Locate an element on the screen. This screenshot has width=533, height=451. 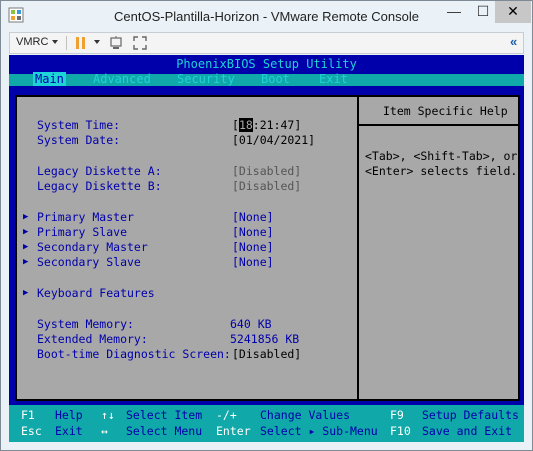
secondary-slave-value: [None] is located at coordinates (253, 262).